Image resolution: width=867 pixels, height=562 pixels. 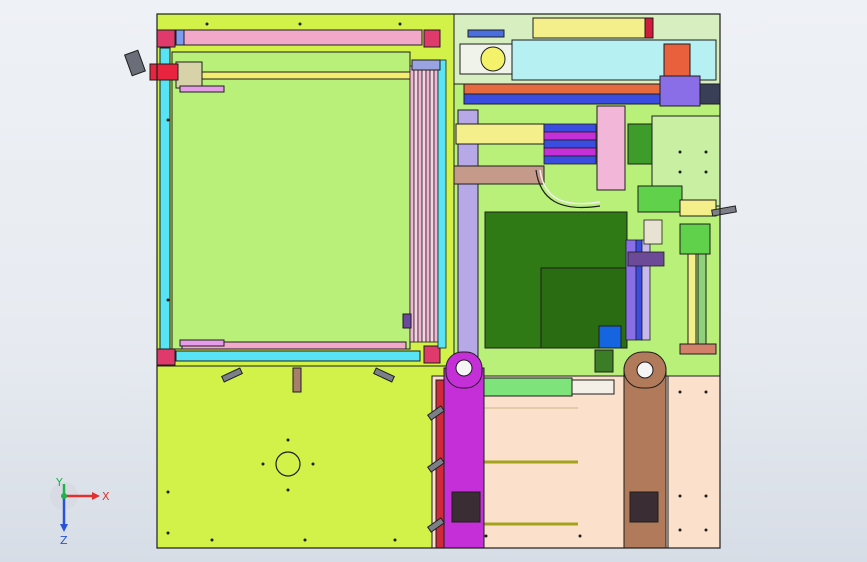 What do you see at coordinates (493, 59) in the screenshot?
I see `mount-hole` at bounding box center [493, 59].